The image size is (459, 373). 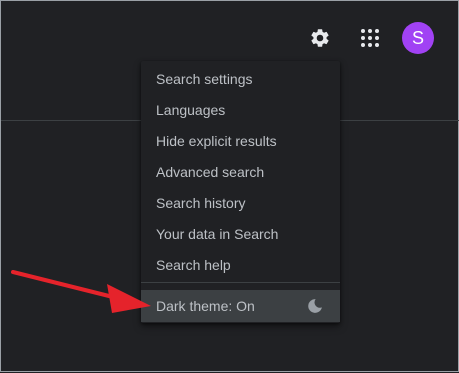 What do you see at coordinates (240, 78) in the screenshot?
I see `menu-item-search-settings: Search settings` at bounding box center [240, 78].